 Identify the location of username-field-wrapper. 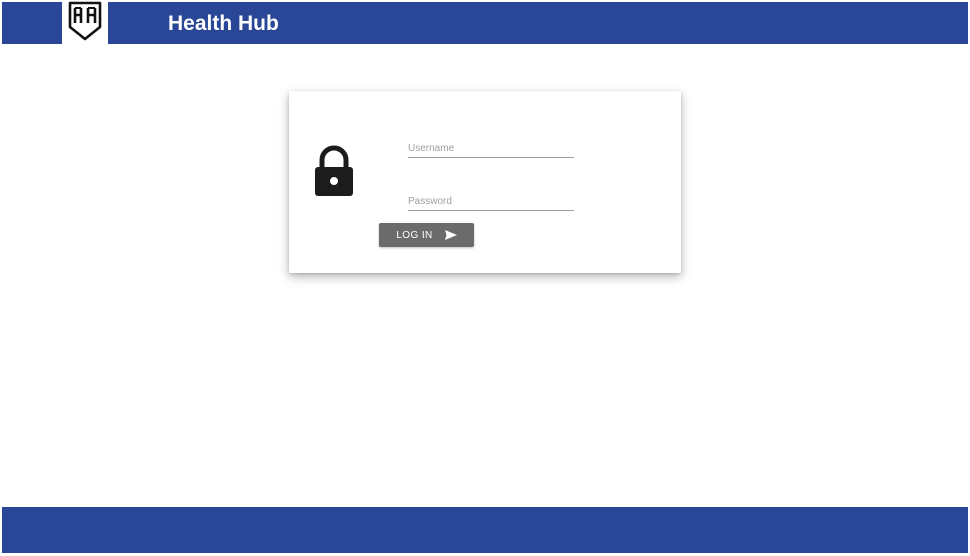
(491, 144).